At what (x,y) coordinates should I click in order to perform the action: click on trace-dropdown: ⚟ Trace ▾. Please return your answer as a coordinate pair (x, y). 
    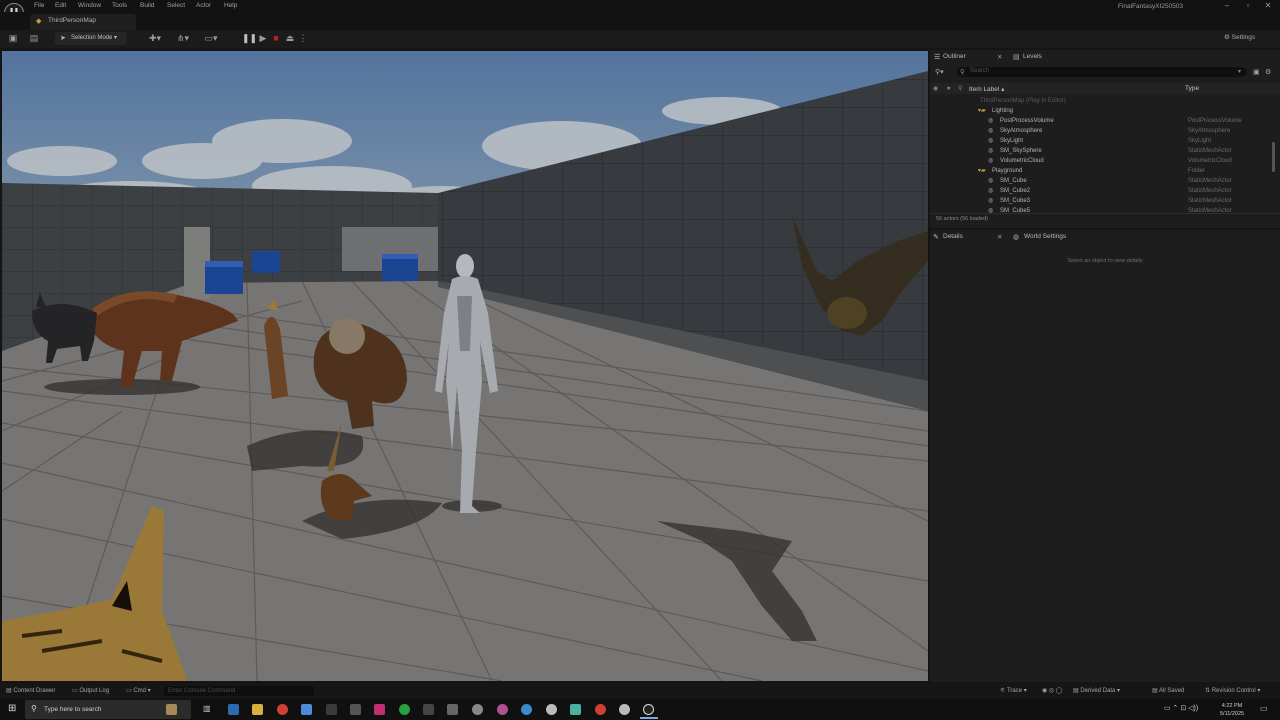
    Looking at the image, I should click on (1013, 690).